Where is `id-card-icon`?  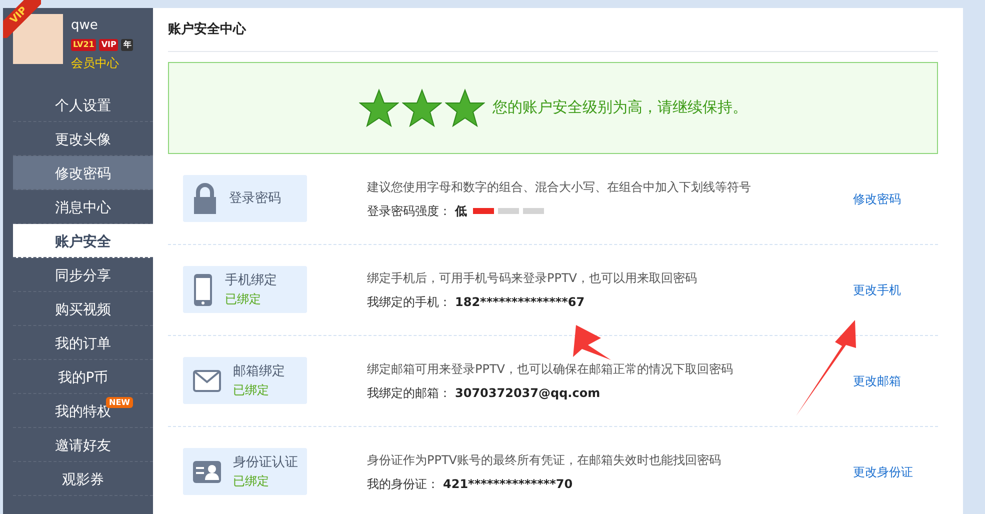 id-card-icon is located at coordinates (207, 471).